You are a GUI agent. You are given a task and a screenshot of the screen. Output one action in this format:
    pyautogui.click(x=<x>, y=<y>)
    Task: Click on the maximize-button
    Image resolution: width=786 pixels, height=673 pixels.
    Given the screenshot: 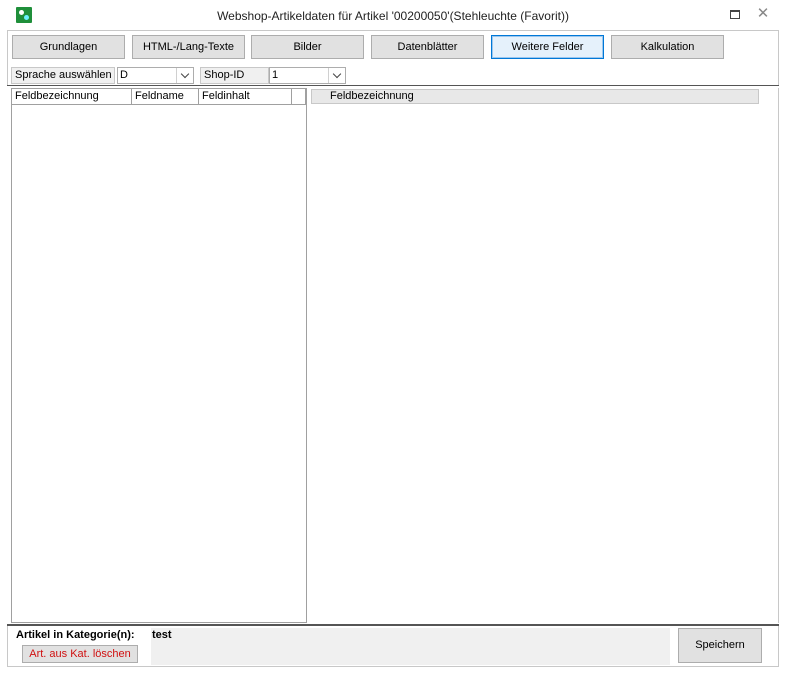 What is the action you would take?
    pyautogui.click(x=735, y=14)
    